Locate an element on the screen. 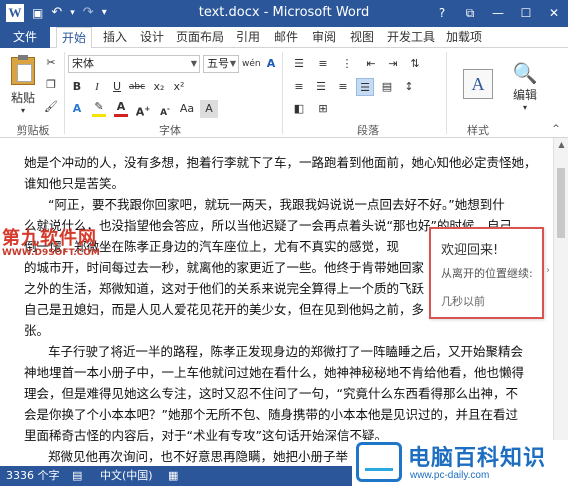  maximize-button: ☐ is located at coordinates (526, 13).